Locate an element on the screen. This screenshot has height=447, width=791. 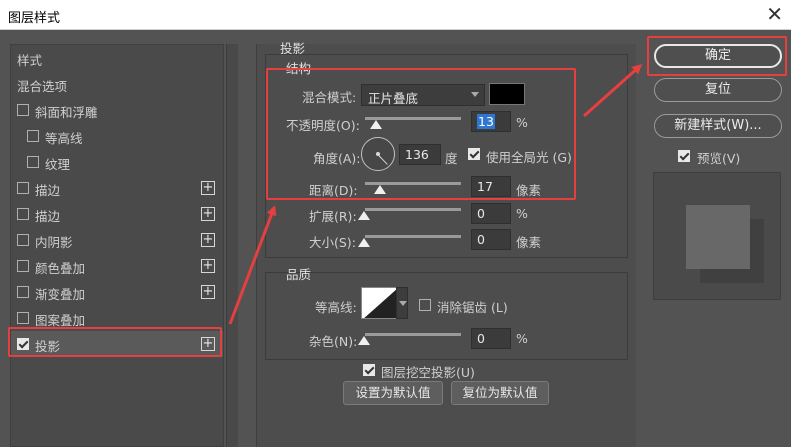
distance-label: 距离(D): is located at coordinates (333, 190).